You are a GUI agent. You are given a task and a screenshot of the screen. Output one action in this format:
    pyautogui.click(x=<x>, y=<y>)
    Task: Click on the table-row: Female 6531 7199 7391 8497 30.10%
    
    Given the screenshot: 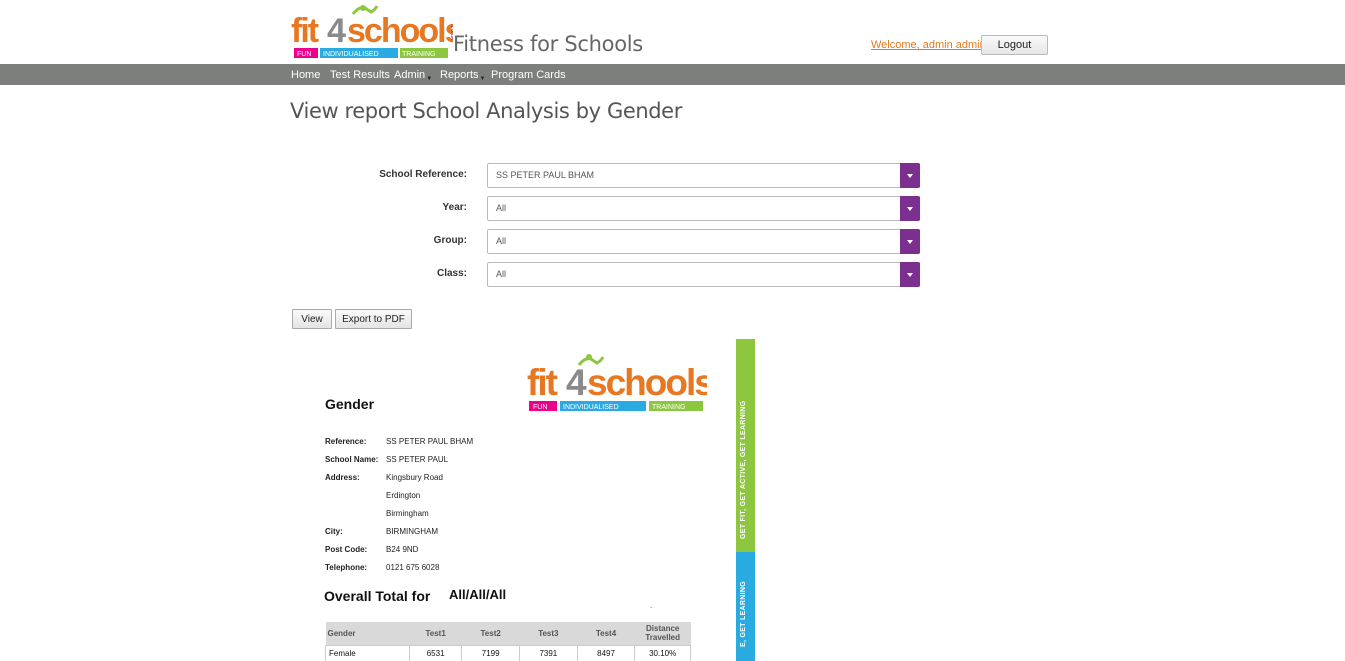 What is the action you would take?
    pyautogui.click(x=508, y=652)
    